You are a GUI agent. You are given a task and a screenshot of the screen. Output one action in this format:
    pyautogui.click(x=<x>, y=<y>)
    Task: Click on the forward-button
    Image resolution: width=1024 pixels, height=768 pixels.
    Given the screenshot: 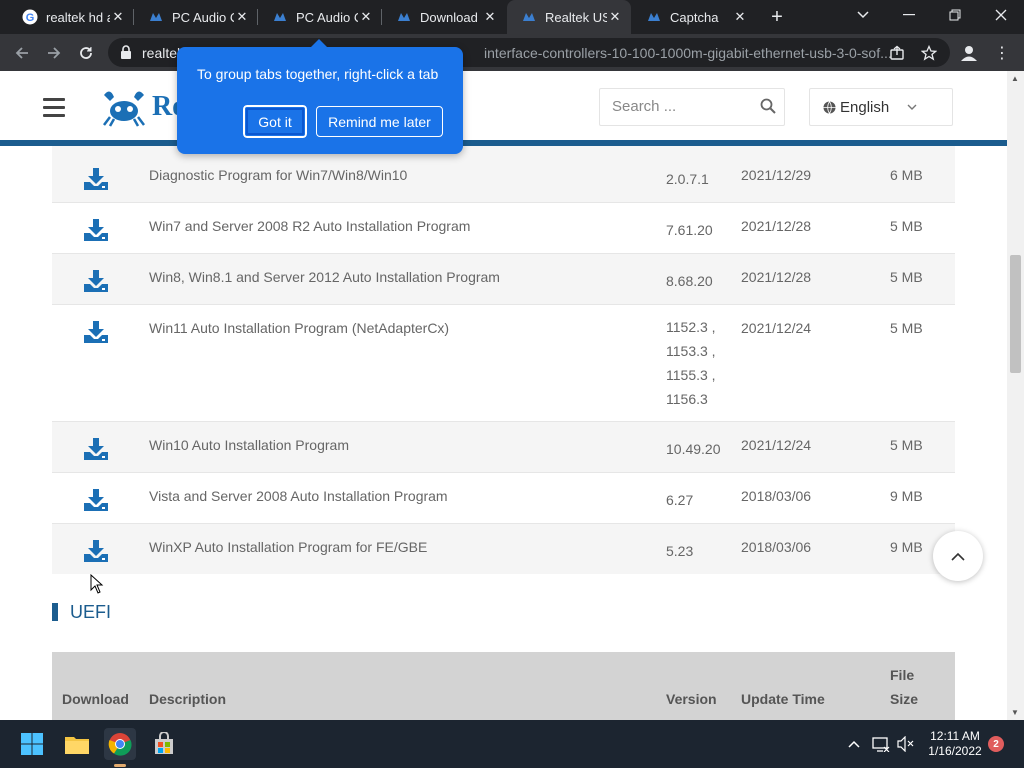 What is the action you would take?
    pyautogui.click(x=54, y=53)
    